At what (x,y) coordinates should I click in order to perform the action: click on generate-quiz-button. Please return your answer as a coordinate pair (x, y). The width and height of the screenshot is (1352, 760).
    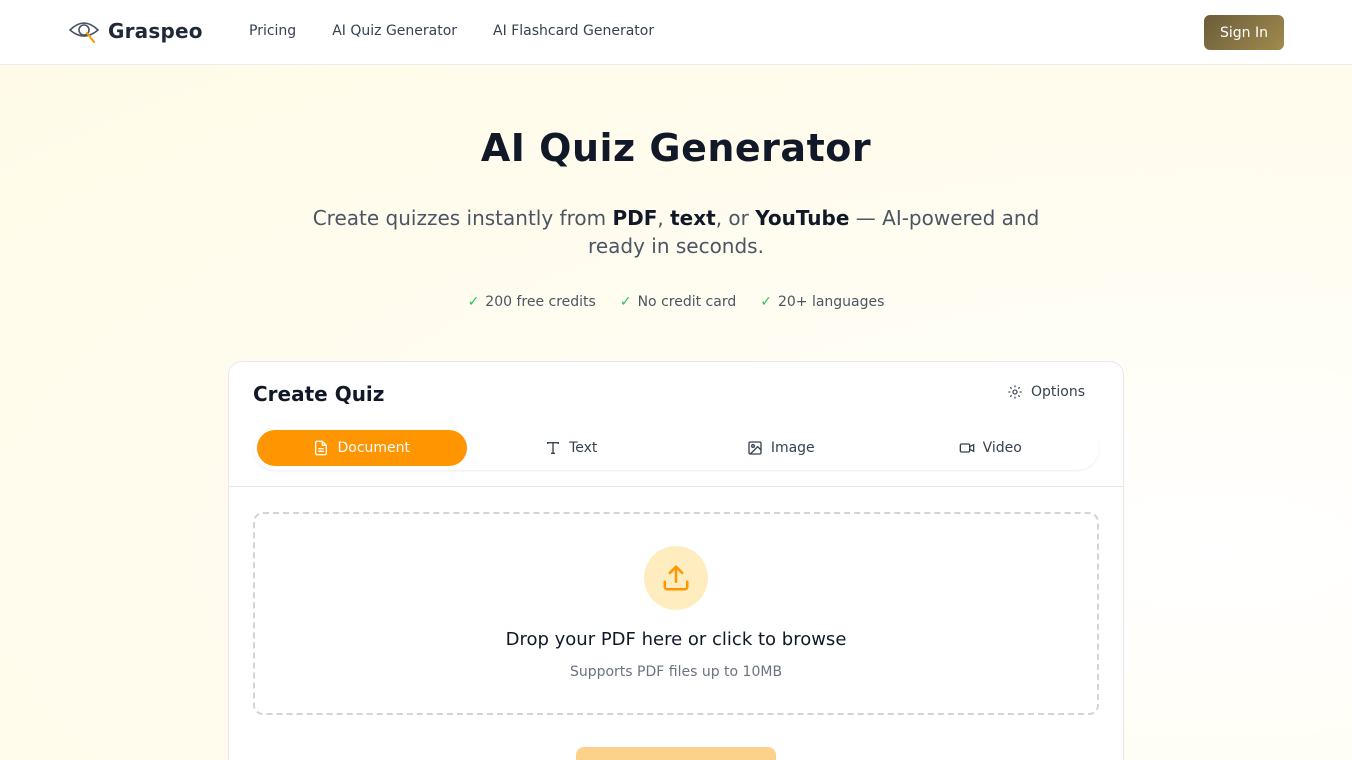
    Looking at the image, I should click on (676, 753).